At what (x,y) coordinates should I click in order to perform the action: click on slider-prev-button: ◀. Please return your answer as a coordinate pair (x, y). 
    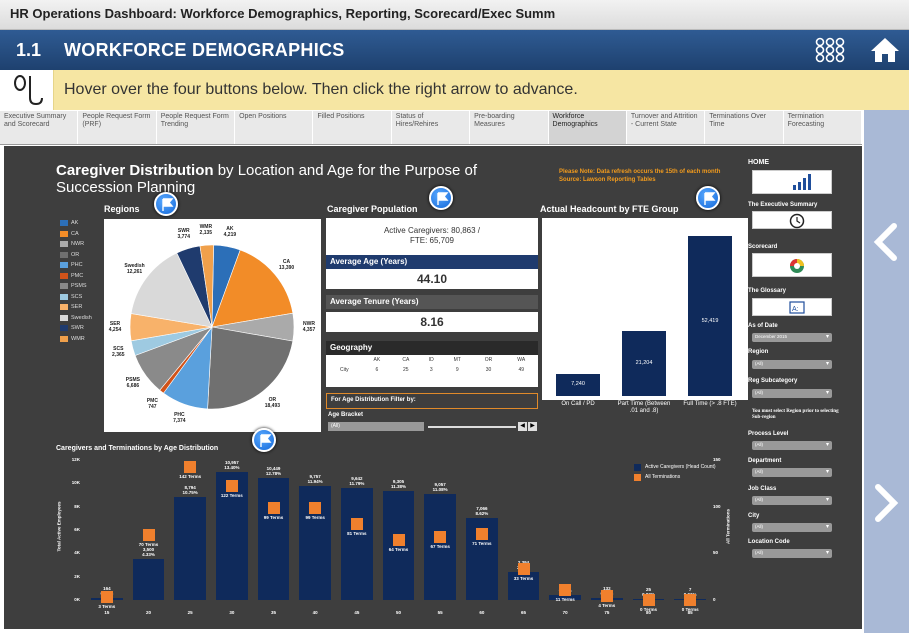
    Looking at the image, I should click on (522, 426).